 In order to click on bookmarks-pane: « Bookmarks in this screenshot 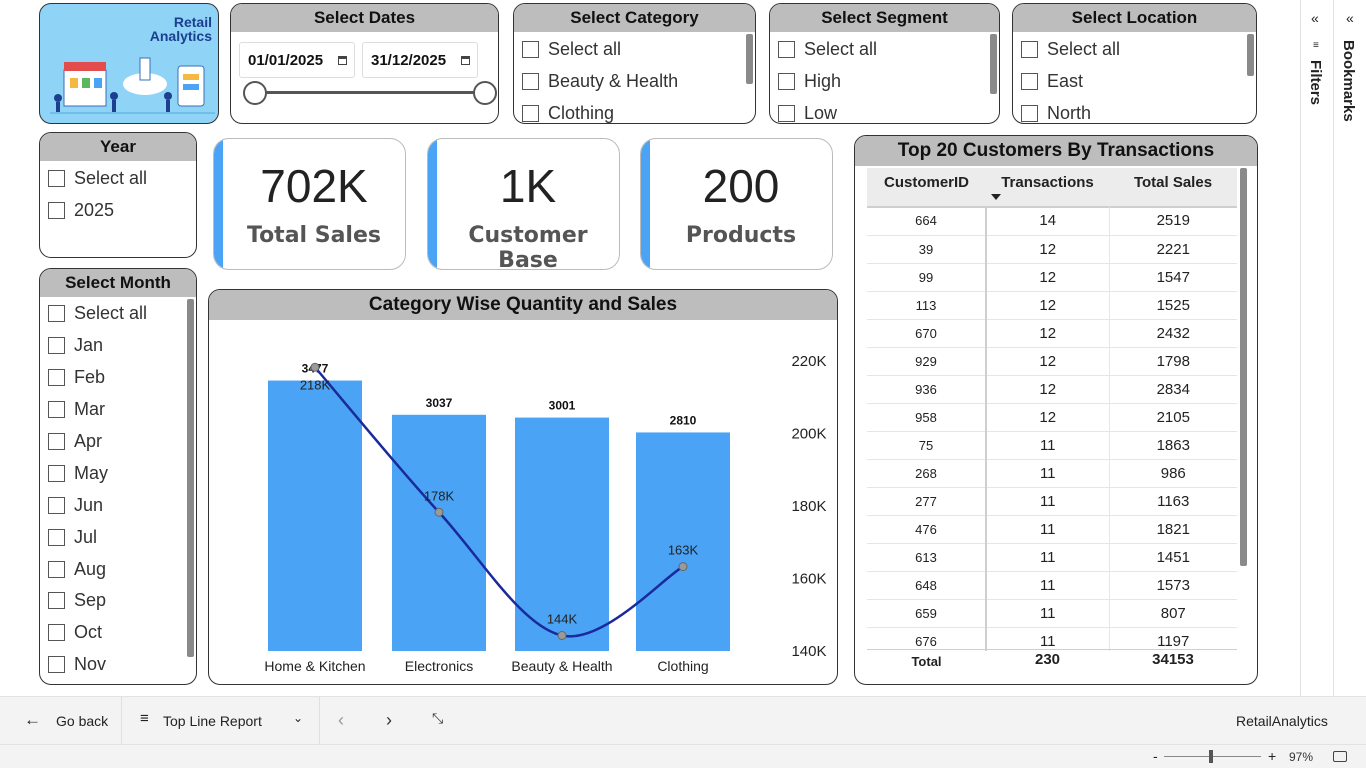, I will do `click(1349, 348)`.